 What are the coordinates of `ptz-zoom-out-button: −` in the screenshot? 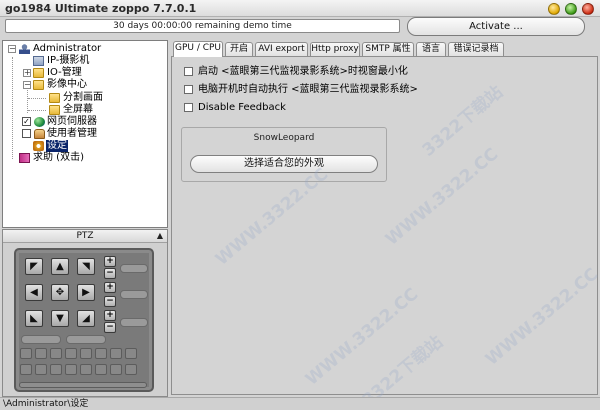 It's located at (110, 273).